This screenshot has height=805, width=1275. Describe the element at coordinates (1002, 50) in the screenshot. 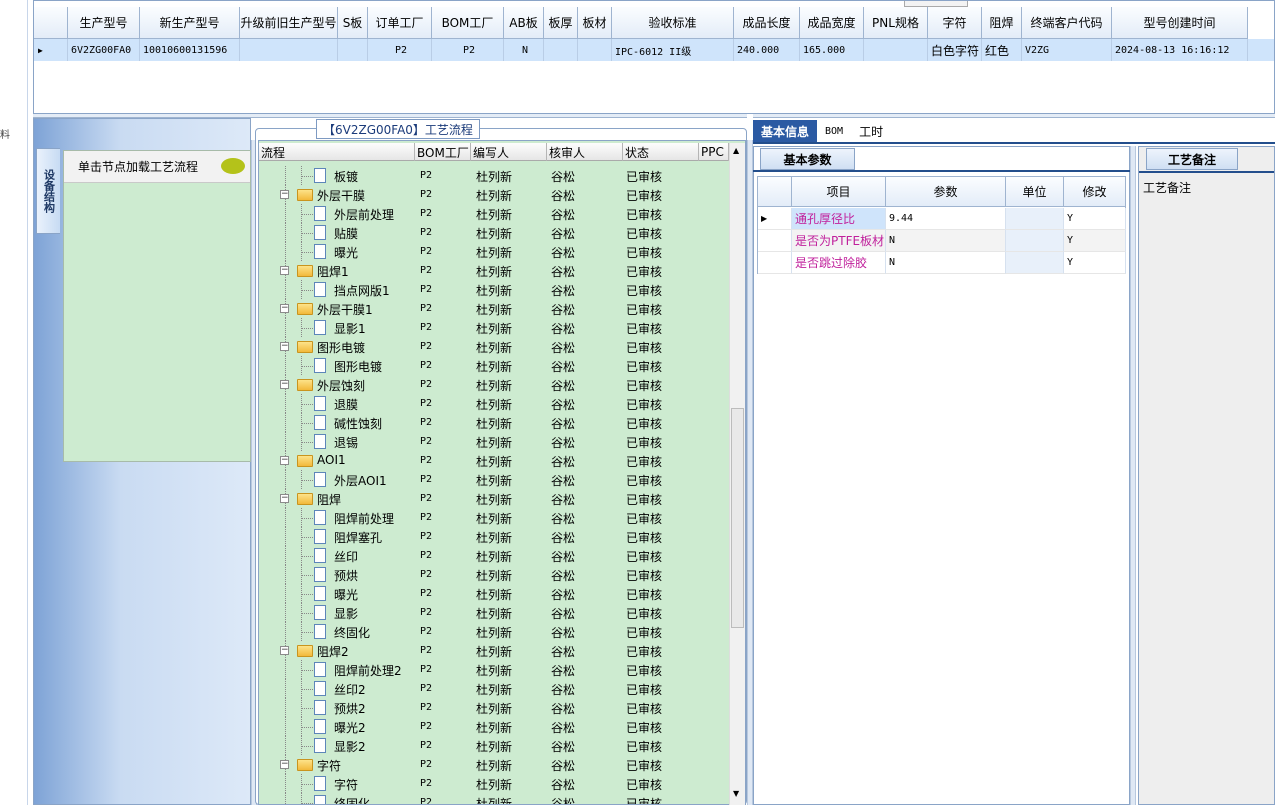

I see `grid-cell: 红色` at that location.